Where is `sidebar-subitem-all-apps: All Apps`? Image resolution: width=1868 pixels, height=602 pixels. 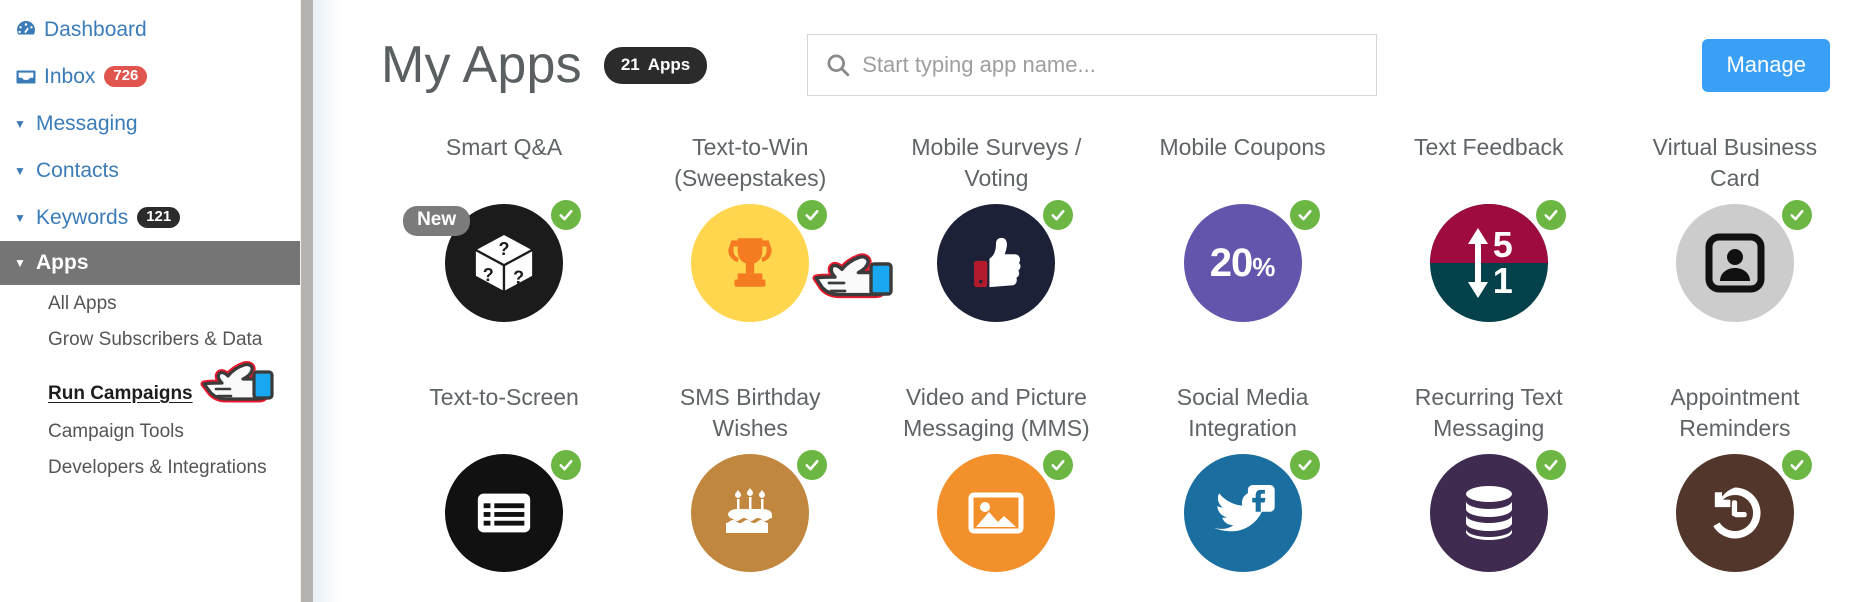
sidebar-subitem-all-apps: All Apps is located at coordinates (150, 304).